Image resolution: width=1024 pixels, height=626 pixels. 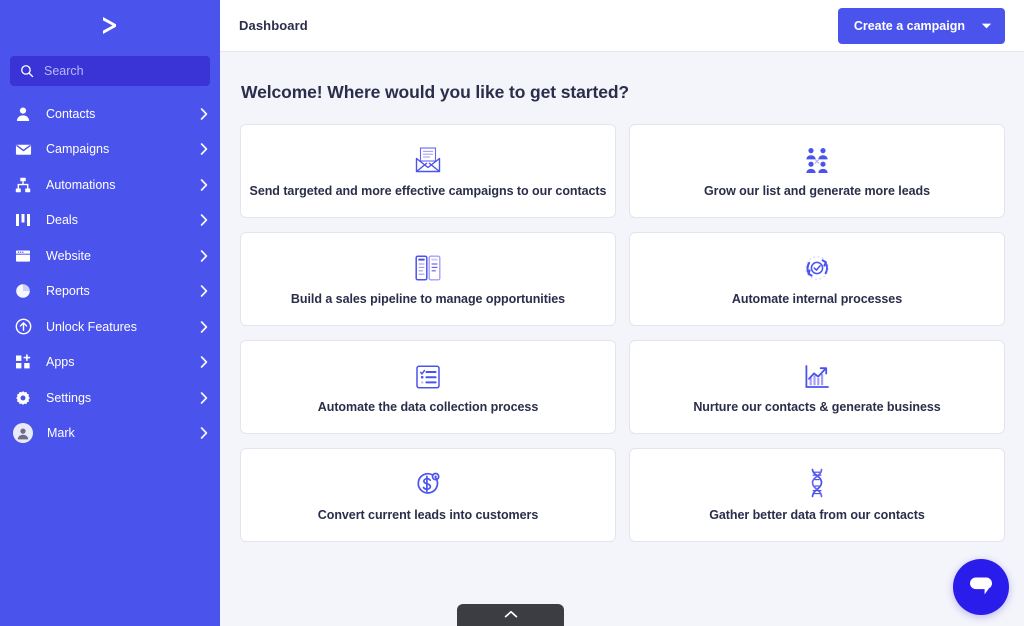 What do you see at coordinates (110, 434) in the screenshot?
I see `sidebar-item-user-profile: Mark` at bounding box center [110, 434].